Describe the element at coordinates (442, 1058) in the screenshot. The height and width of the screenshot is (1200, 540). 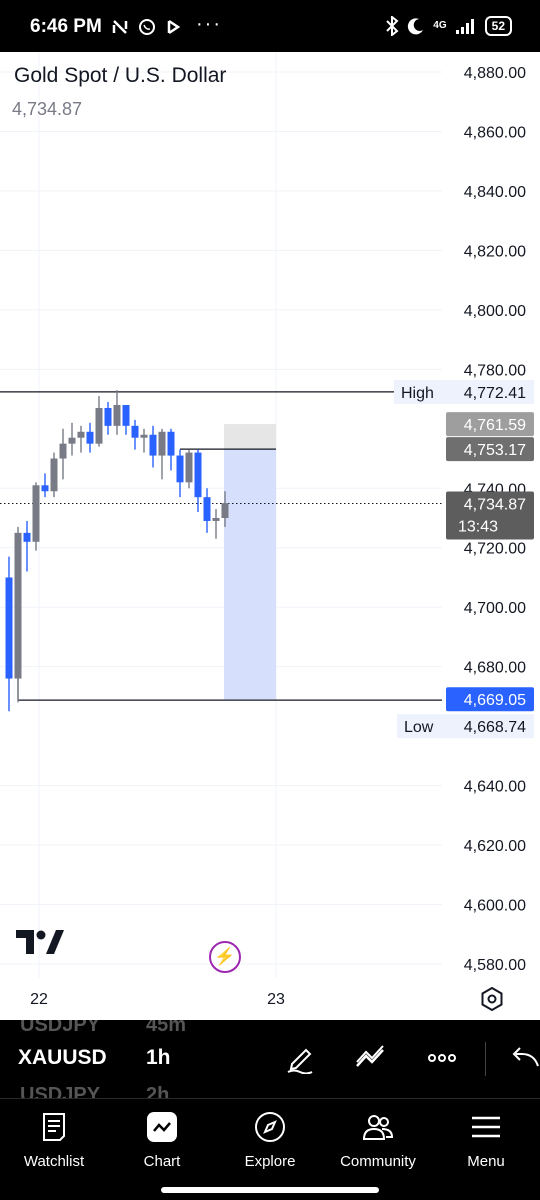
I see `more-icon` at that location.